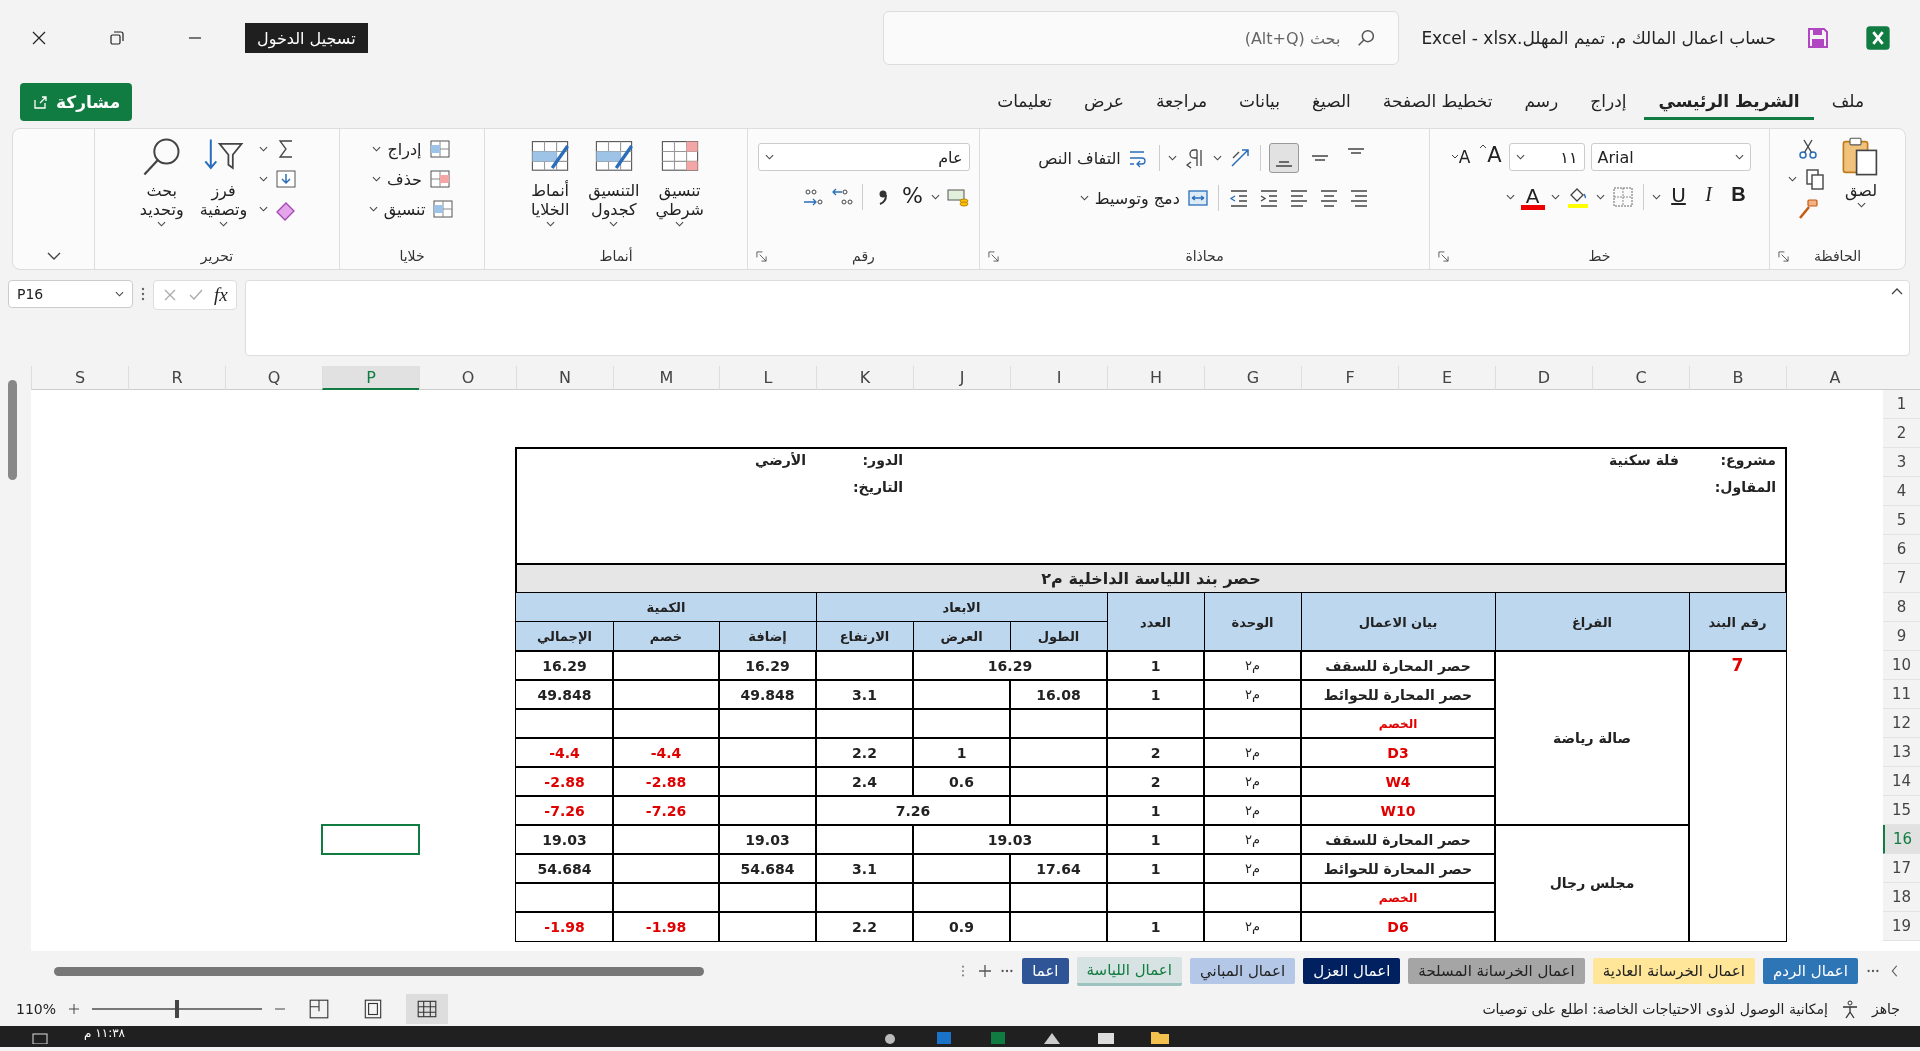  What do you see at coordinates (1738, 197) in the screenshot?
I see `bold-button: B` at bounding box center [1738, 197].